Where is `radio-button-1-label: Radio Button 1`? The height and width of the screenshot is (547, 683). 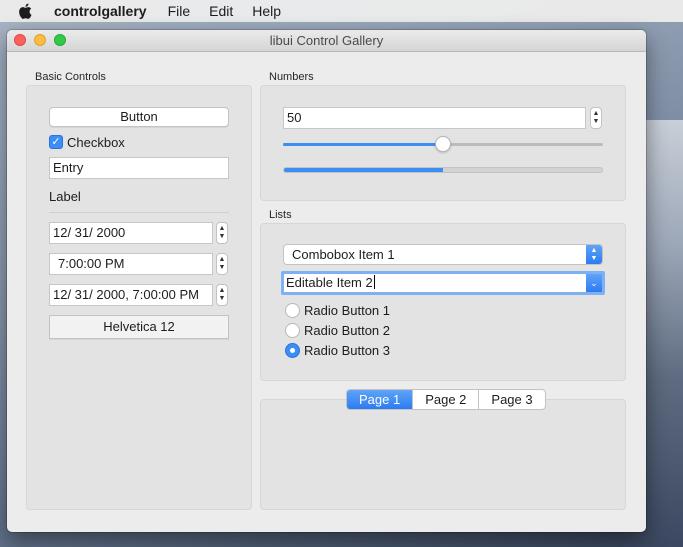
radio-button-1-label: Radio Button 1 is located at coordinates (347, 310).